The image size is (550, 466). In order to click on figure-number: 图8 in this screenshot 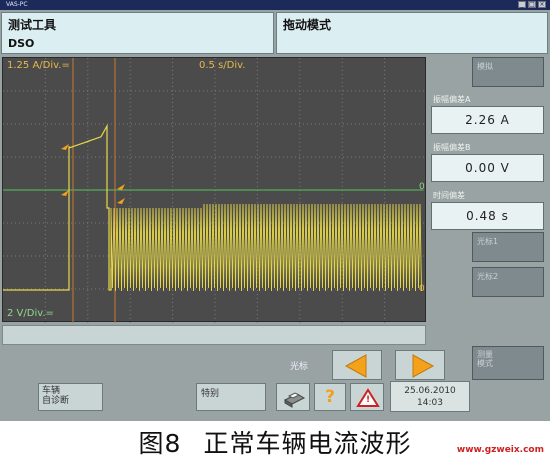, I will do `click(160, 443)`.